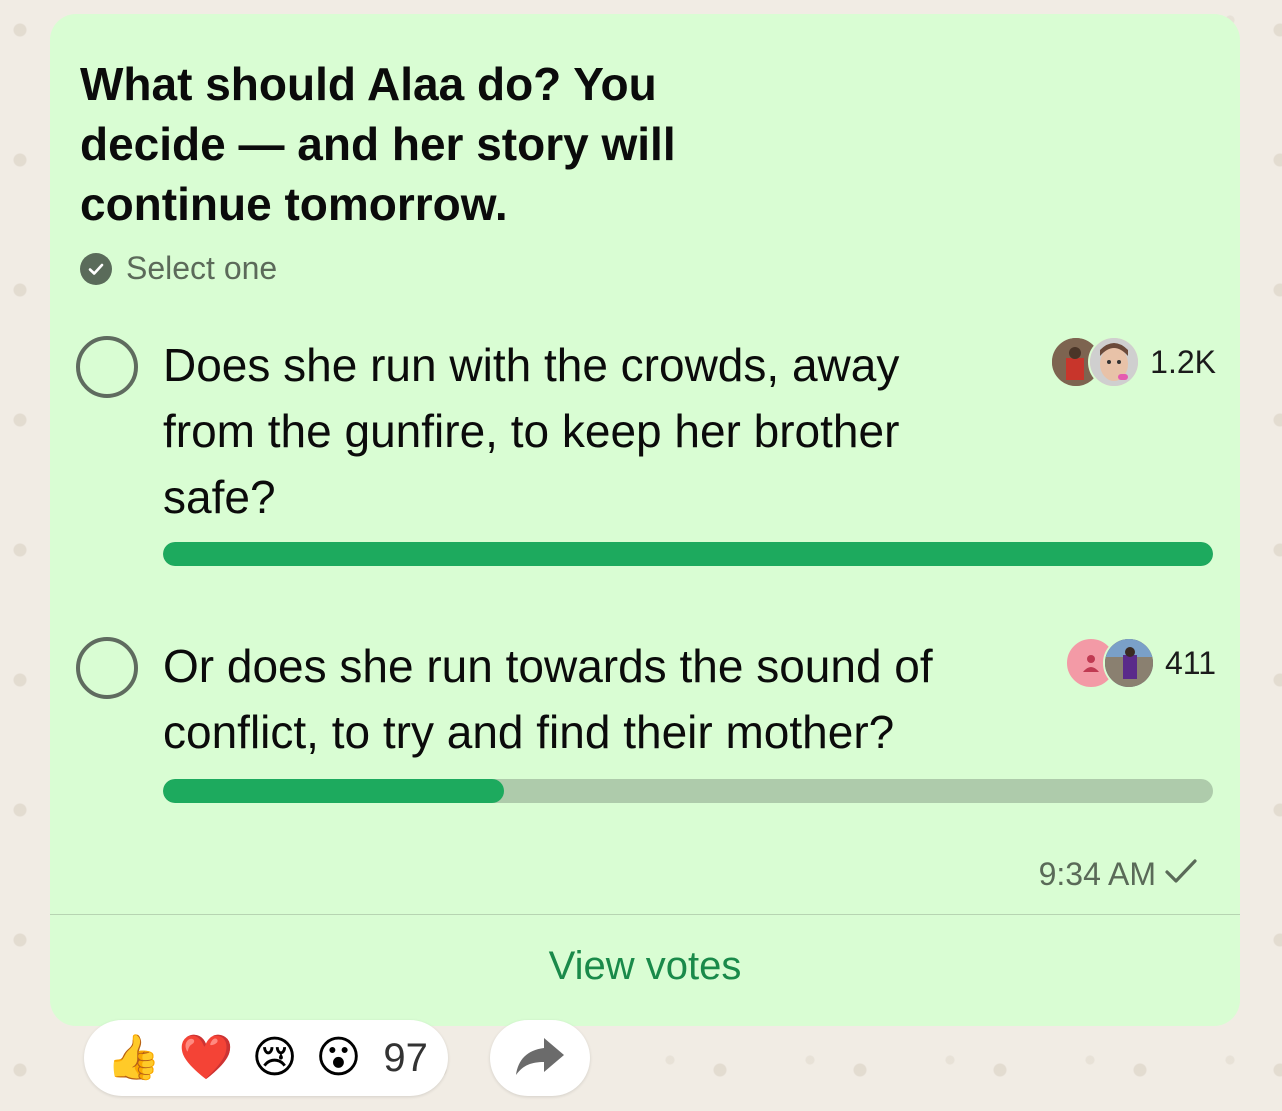 The width and height of the screenshot is (1282, 1111). I want to click on time-label: 9:34 AM, so click(1097, 874).